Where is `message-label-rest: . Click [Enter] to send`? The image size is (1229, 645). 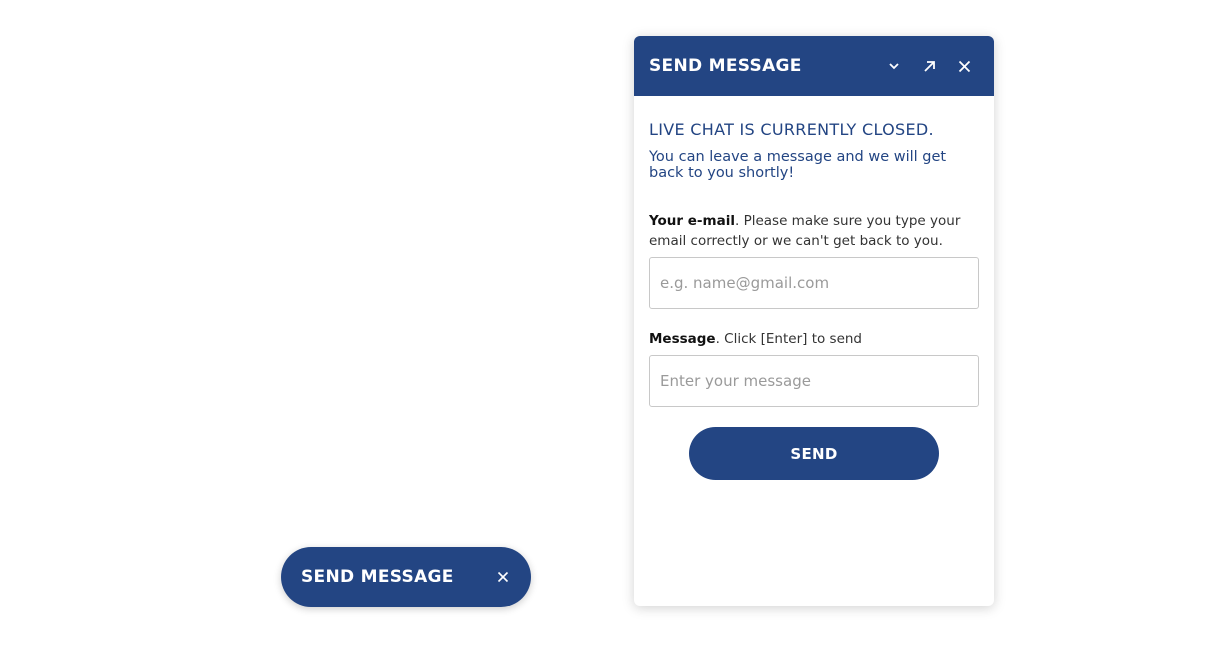 message-label-rest: . Click [Enter] to send is located at coordinates (789, 339).